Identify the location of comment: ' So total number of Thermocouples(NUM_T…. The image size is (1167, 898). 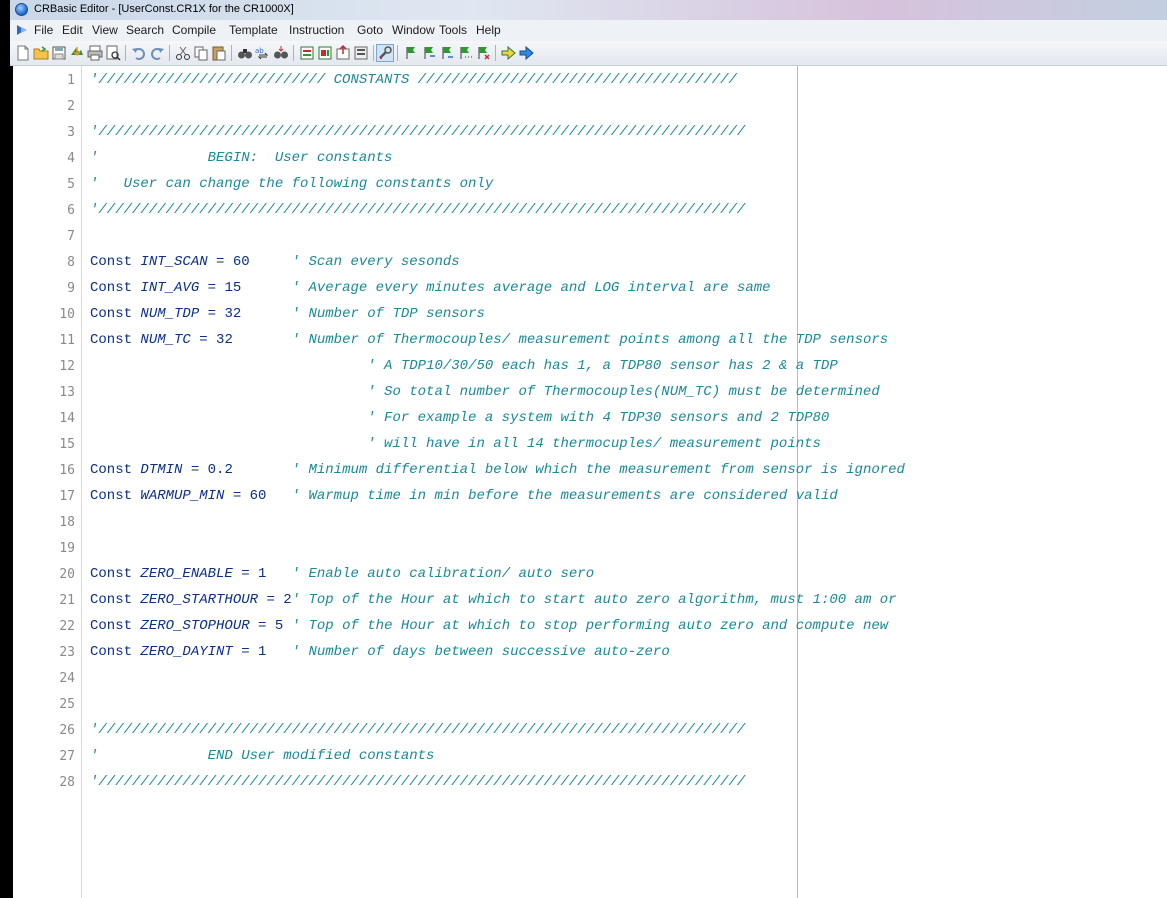
(485, 392).